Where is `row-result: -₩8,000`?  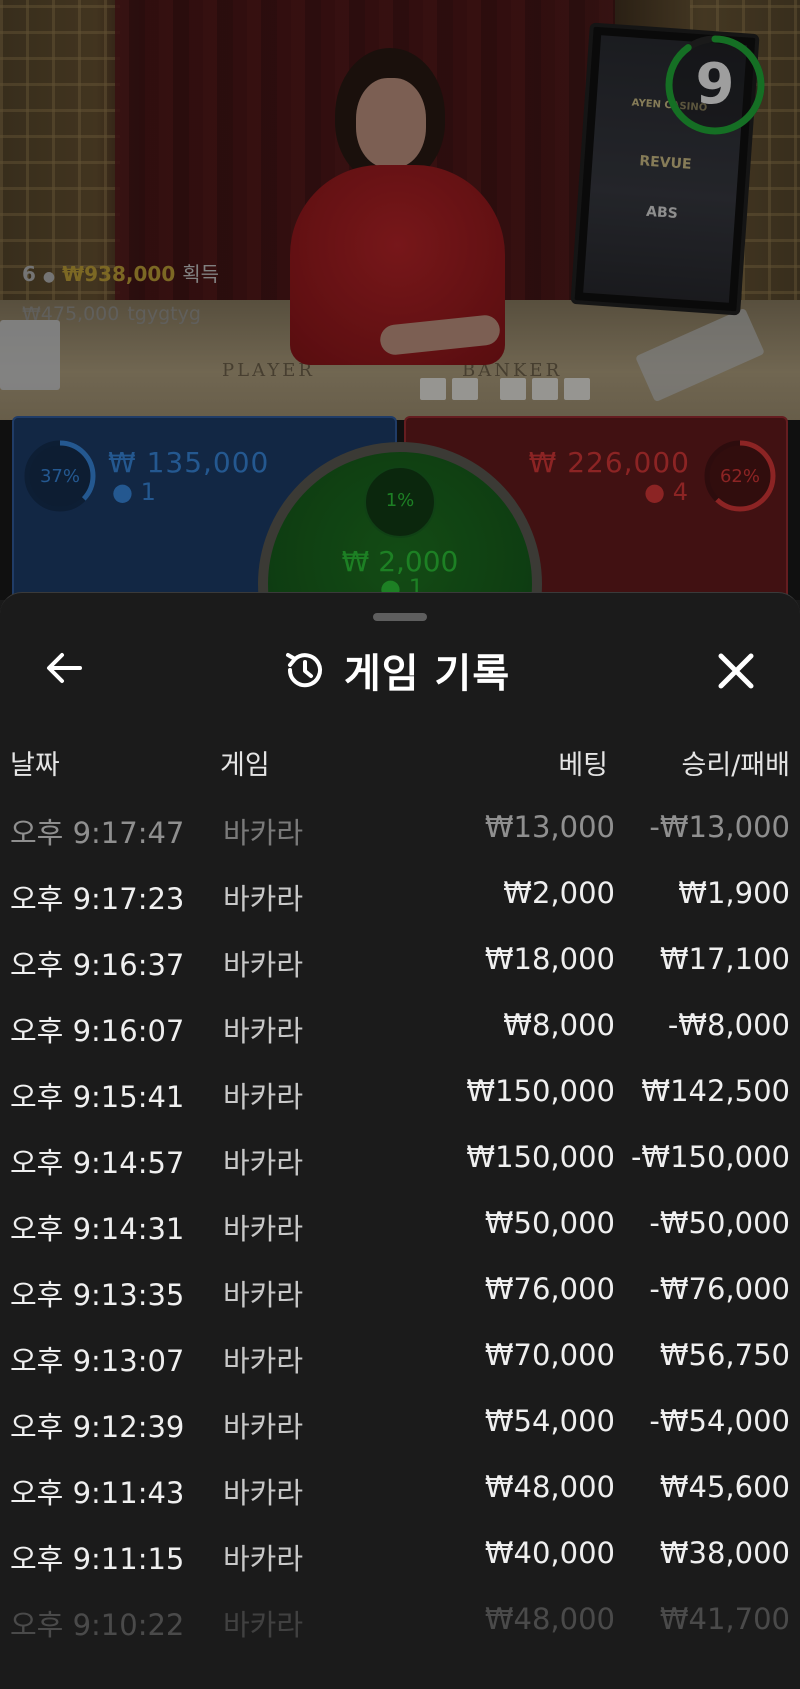 row-result: -₩8,000 is located at coordinates (728, 1025).